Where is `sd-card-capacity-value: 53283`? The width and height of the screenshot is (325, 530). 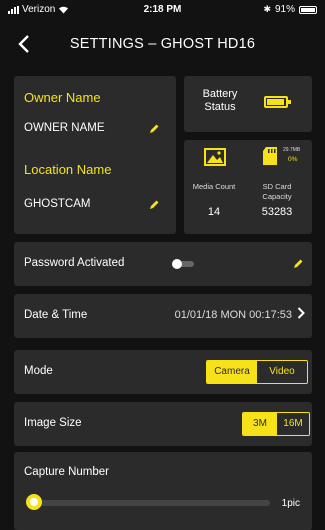
sd-card-capacity-value: 53283 is located at coordinates (277, 212).